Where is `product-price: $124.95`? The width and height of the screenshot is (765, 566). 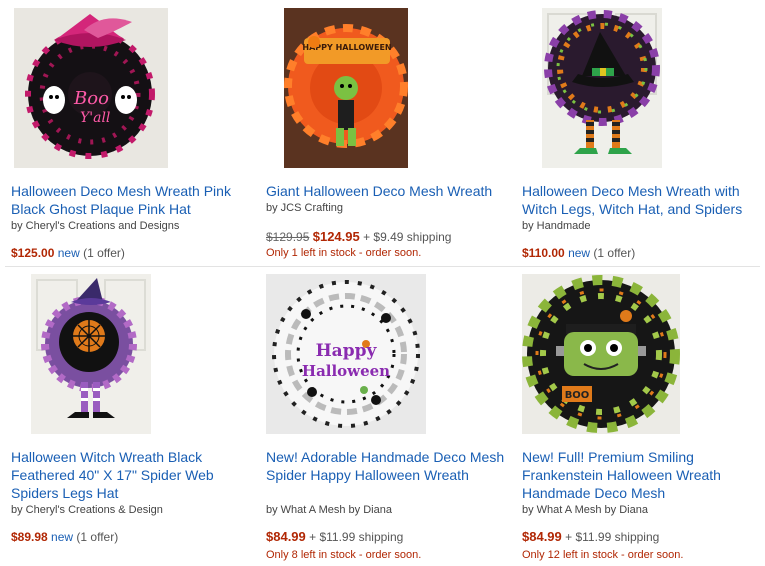 product-price: $124.95 is located at coordinates (336, 236).